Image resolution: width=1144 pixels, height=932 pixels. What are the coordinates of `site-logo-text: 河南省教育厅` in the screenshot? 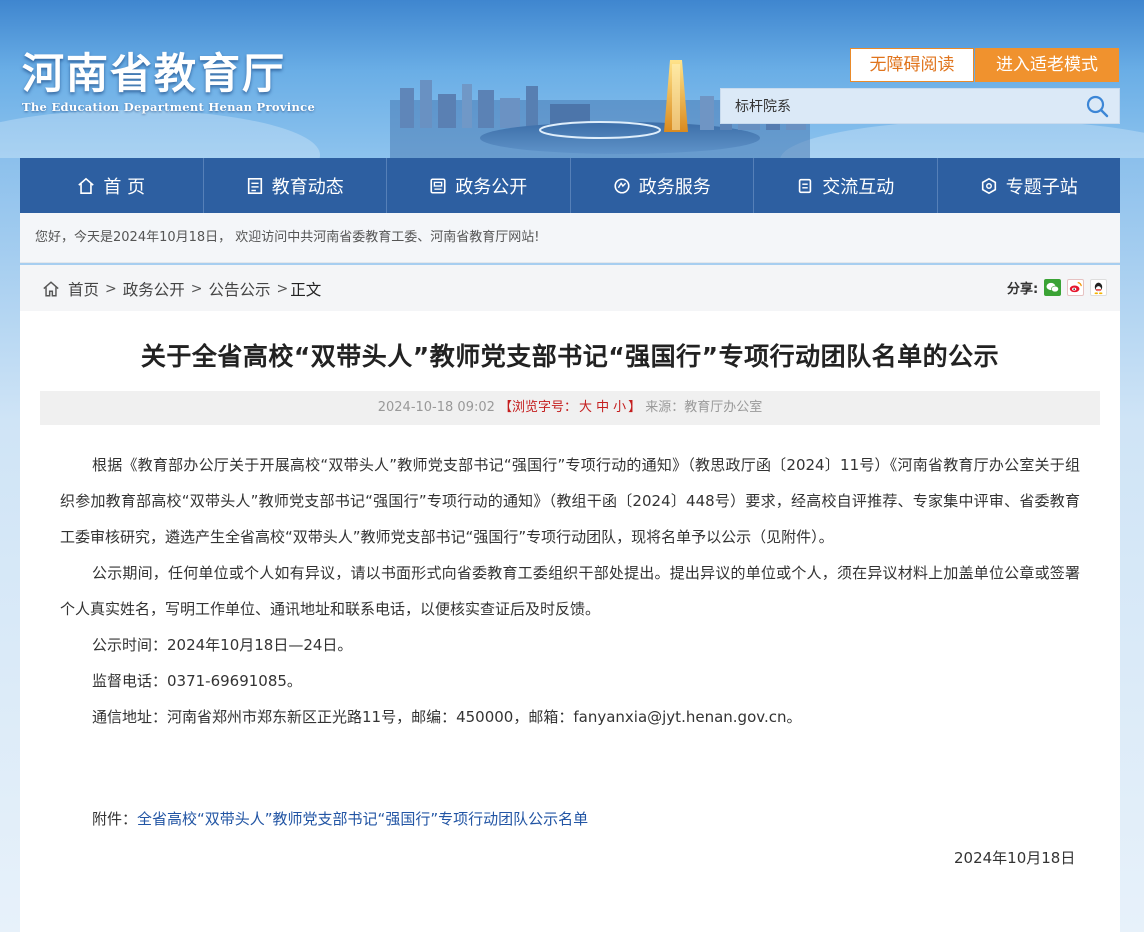 It's located at (154, 70).